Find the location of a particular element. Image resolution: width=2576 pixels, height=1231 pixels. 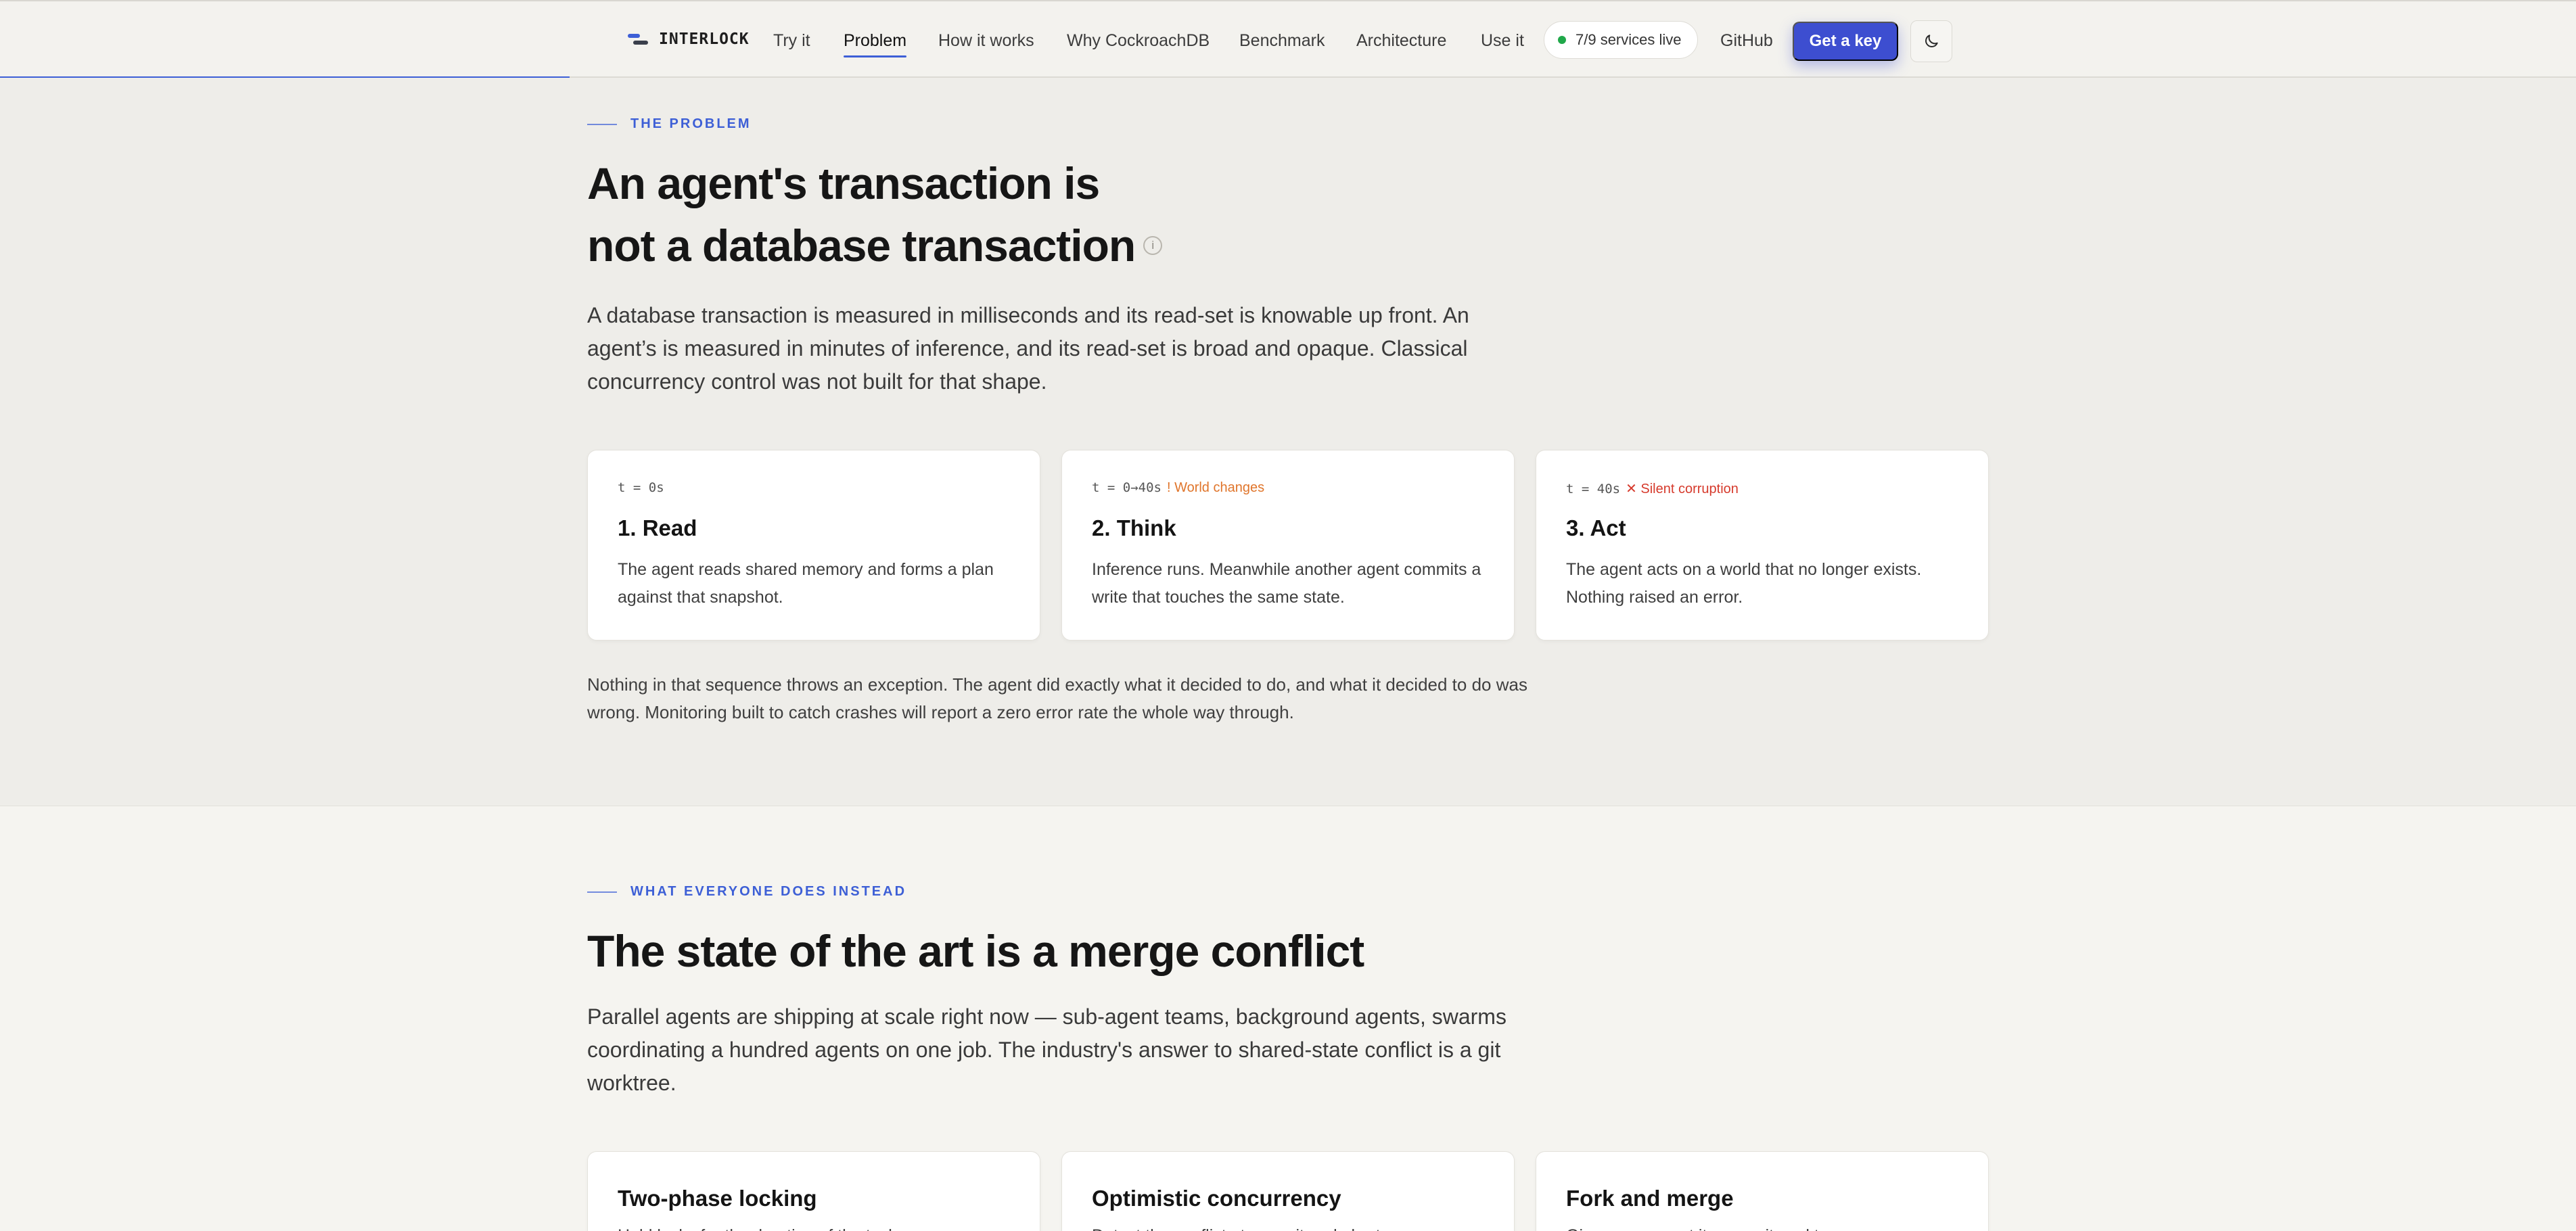

logo-icon is located at coordinates (638, 39).